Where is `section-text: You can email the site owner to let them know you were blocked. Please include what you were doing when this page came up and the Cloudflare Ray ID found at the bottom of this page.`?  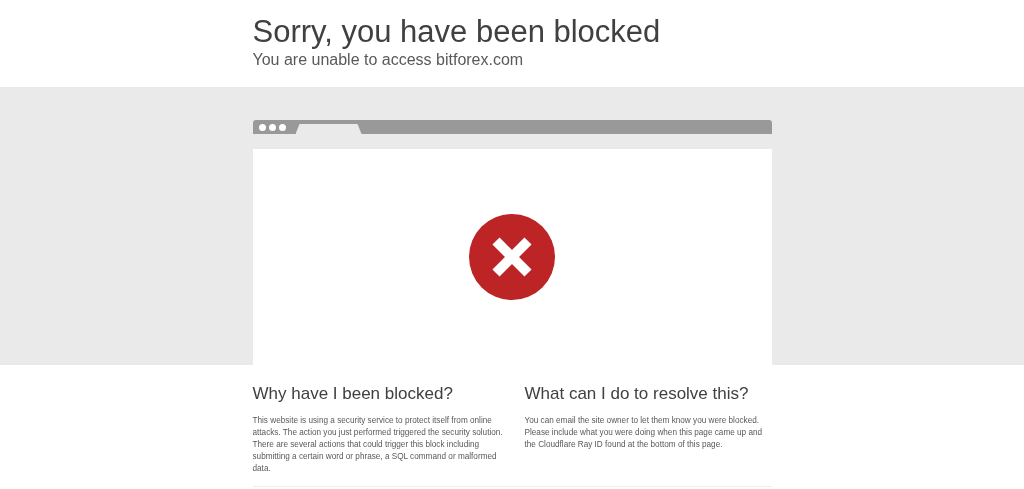
section-text: You can email the site owner to let them know you were blocked. Please include what you were doing when this page came up and the Cloudflare Ray ID found at the bottom of this page. is located at coordinates (644, 433).